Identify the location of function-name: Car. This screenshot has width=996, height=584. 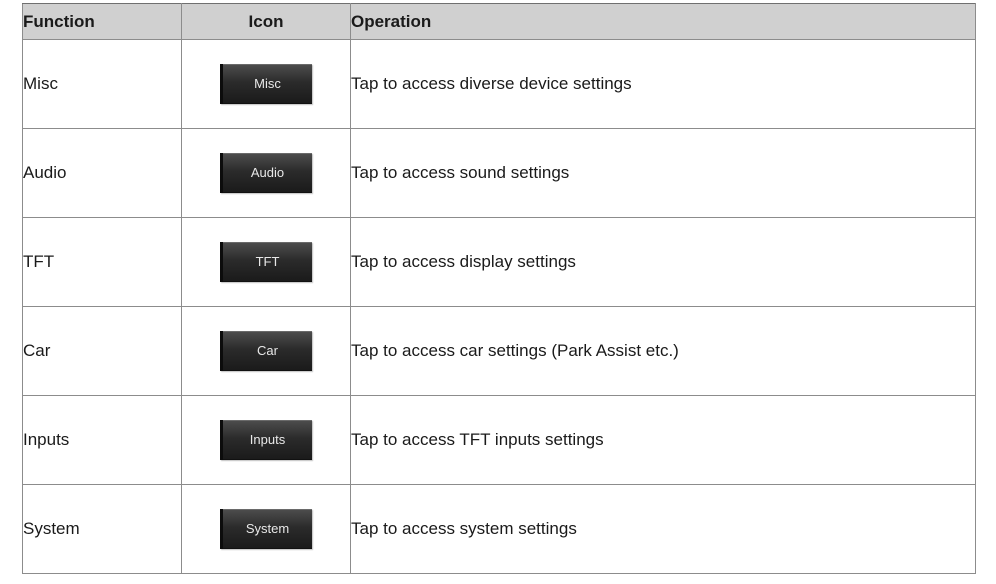
(102, 351).